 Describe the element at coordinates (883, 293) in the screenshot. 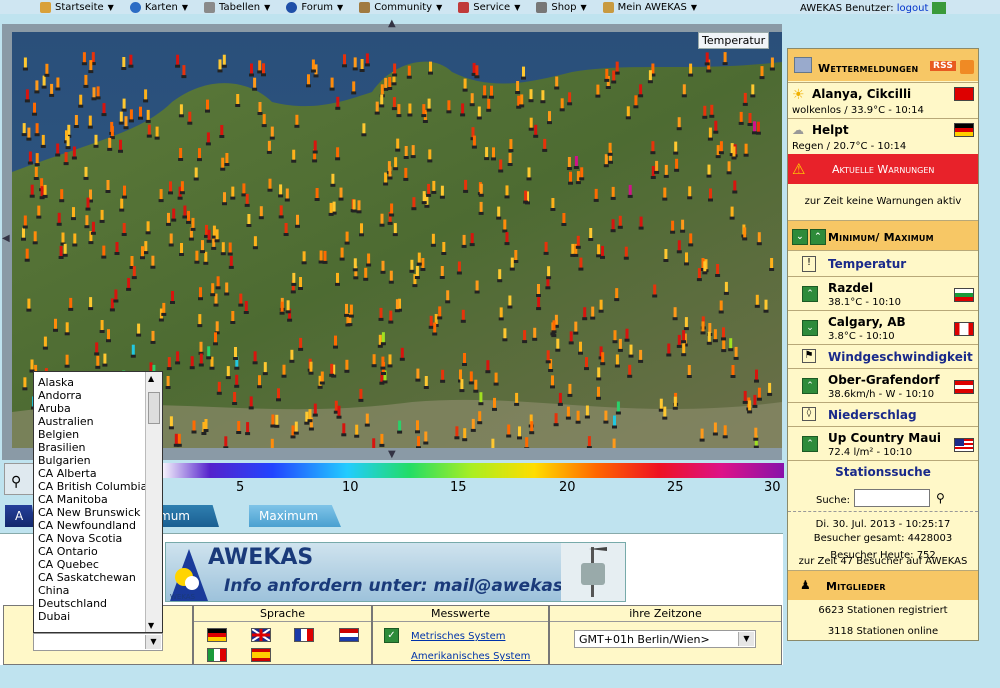

I see `minmax-item: ⌃ Razdel 38.1°C - 10:10` at that location.